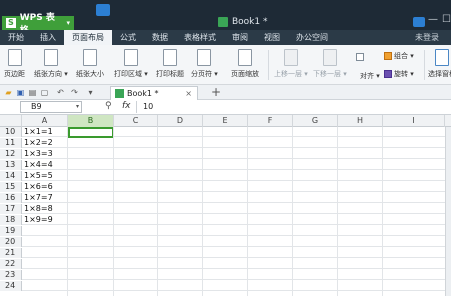 Image resolution: width=451 pixels, height=296 pixels. I want to click on ribbon-button-label: 页边距, so click(14, 74).